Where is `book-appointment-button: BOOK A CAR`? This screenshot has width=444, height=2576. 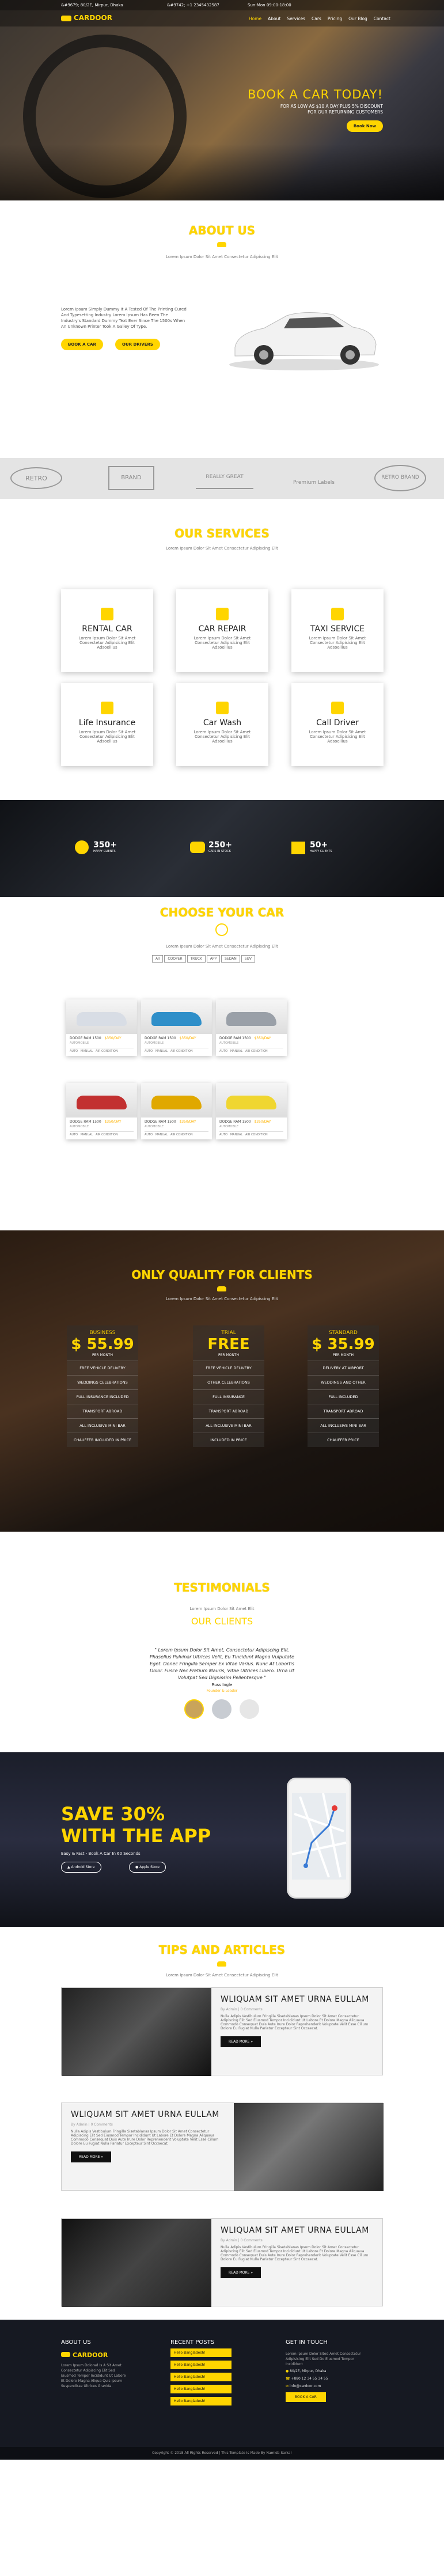 book-appointment-button: BOOK A CAR is located at coordinates (306, 2397).